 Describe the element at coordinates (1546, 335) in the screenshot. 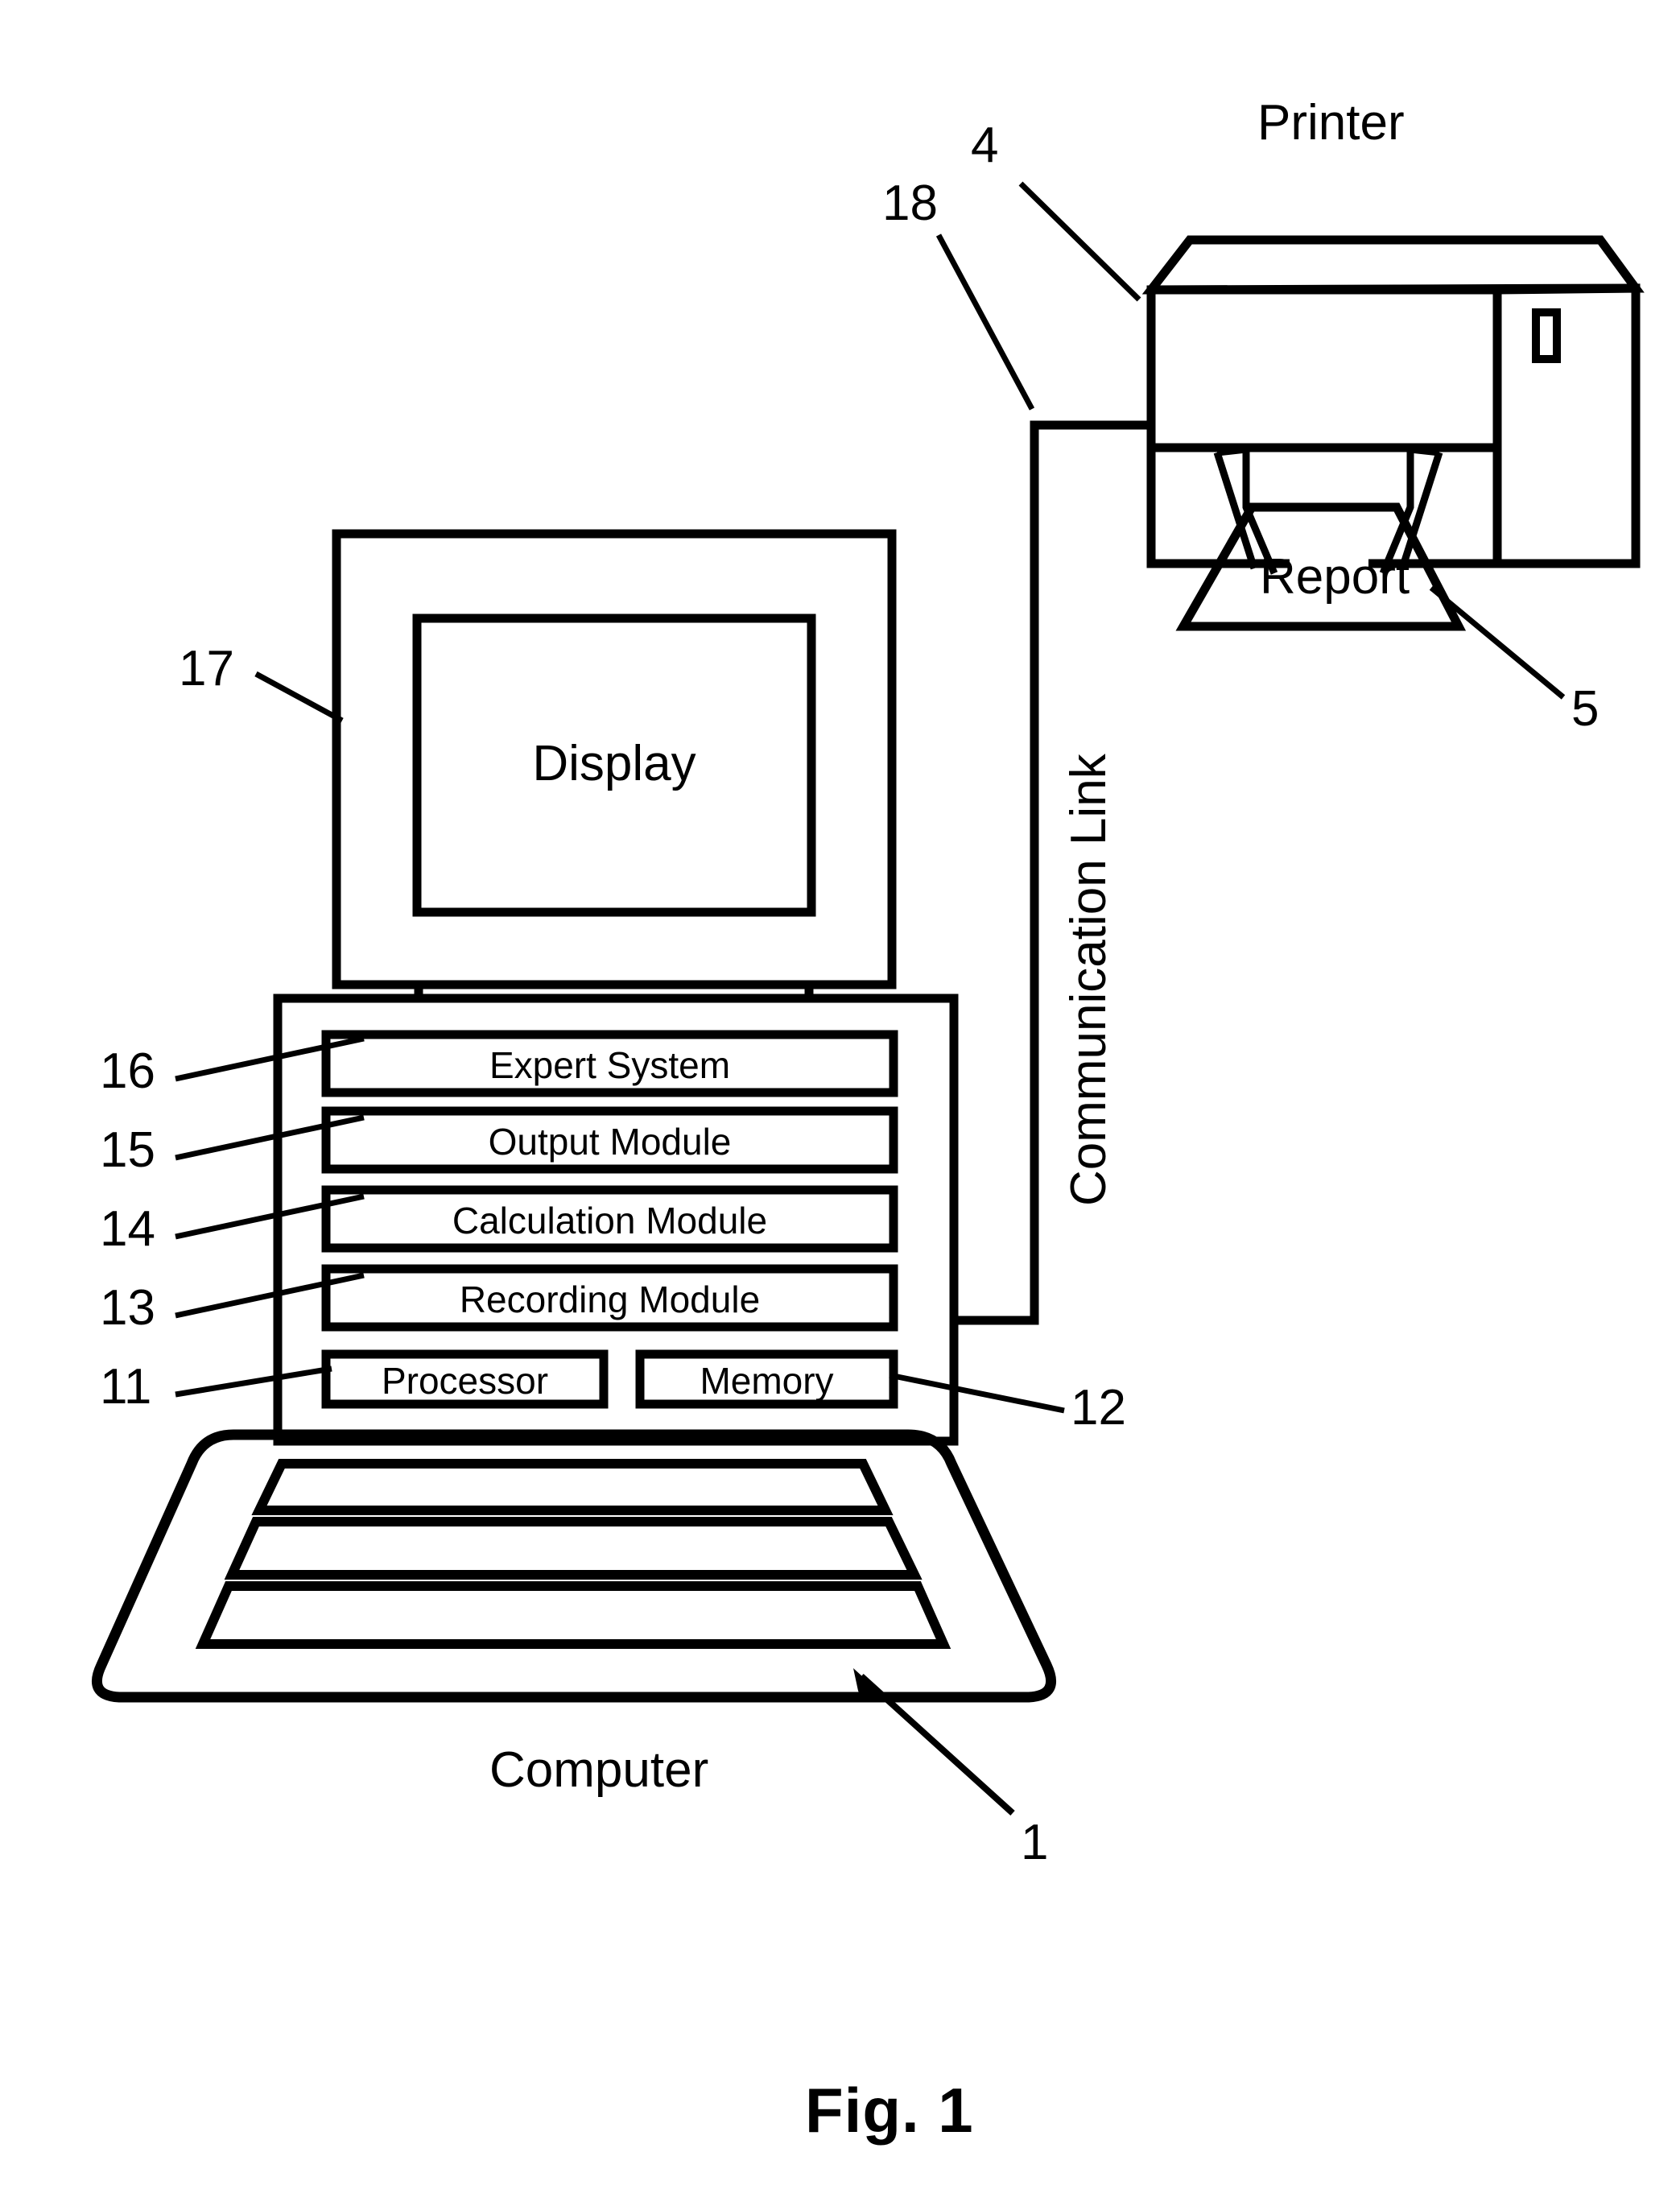

I see `printer-button-icon` at that location.